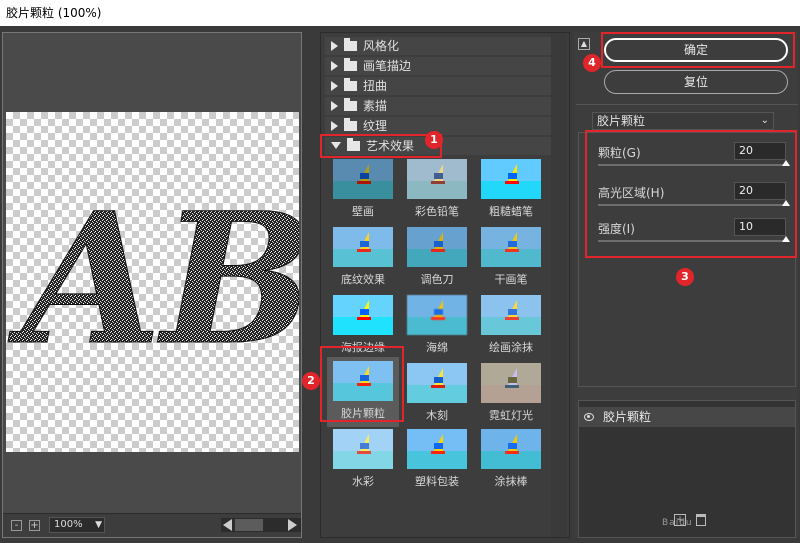 Image resolution: width=800 pixels, height=543 pixels. I want to click on reset-button: 复位, so click(696, 82).